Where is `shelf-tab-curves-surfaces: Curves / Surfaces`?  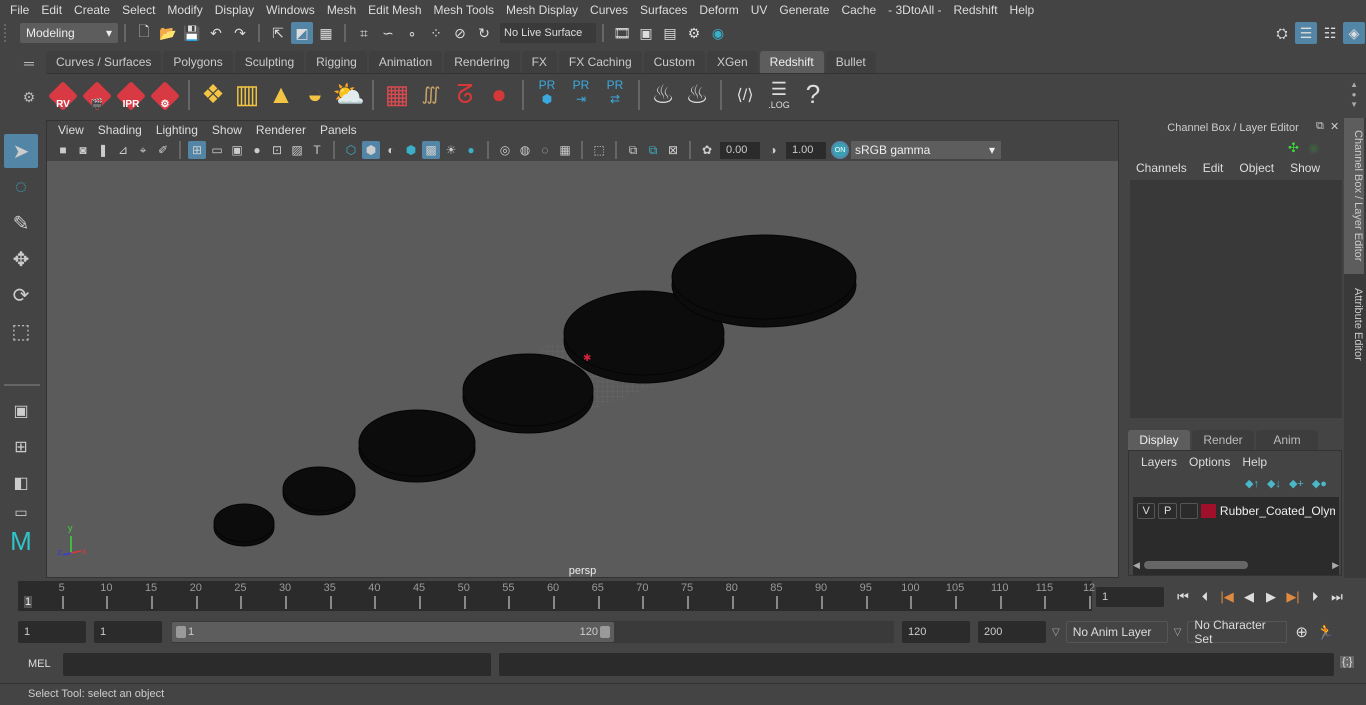
shelf-tab-curves-surfaces: Curves / Surfaces is located at coordinates (104, 62).